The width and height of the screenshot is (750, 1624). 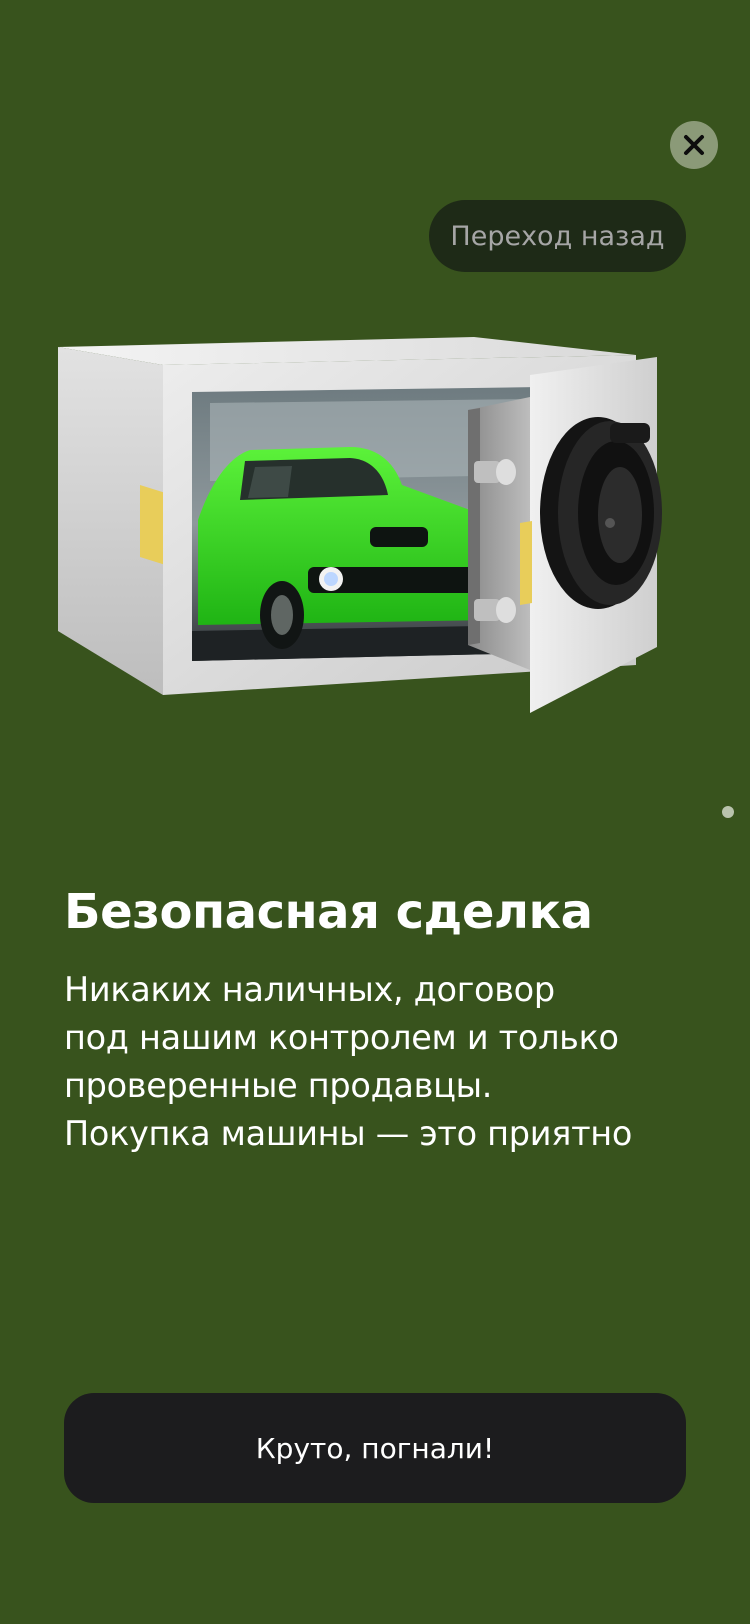 I want to click on close-icon, so click(x=694, y=145).